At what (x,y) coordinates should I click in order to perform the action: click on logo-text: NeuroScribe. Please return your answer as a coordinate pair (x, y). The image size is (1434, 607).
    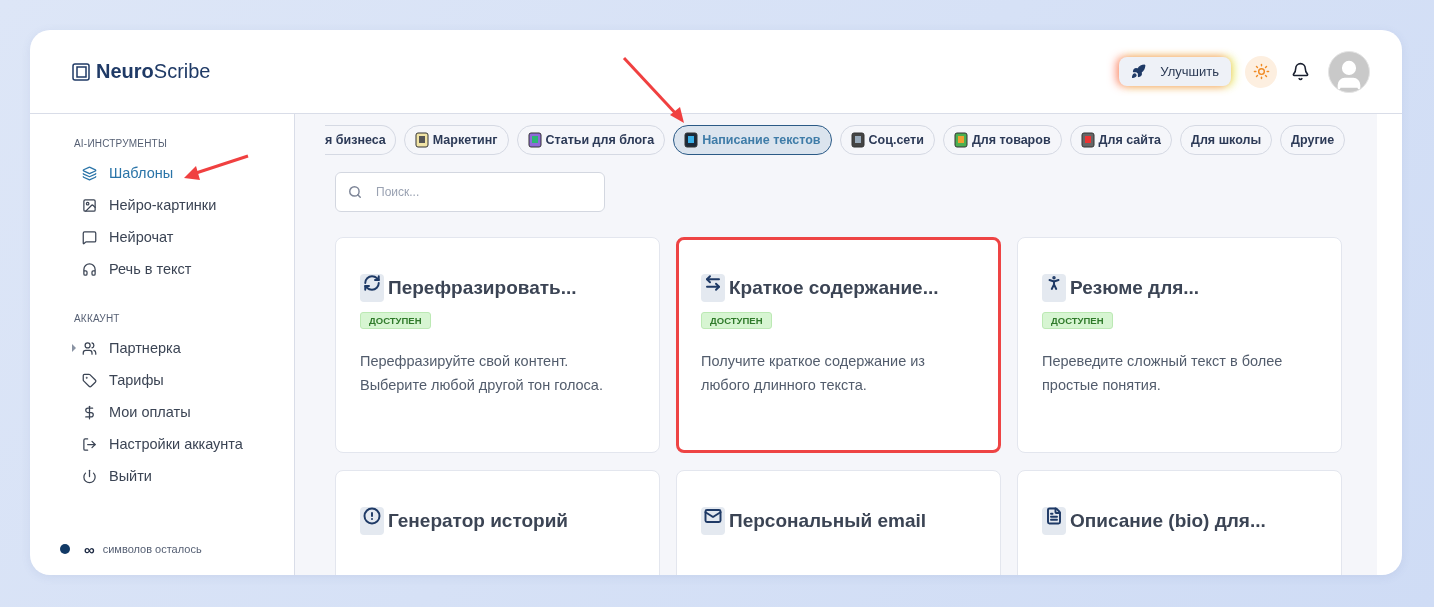
    Looking at the image, I should click on (153, 71).